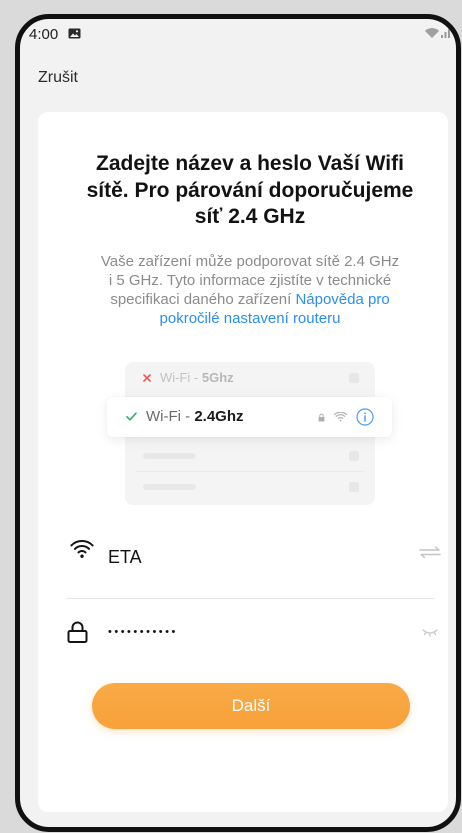  What do you see at coordinates (250, 471) in the screenshot?
I see `row-divider` at bounding box center [250, 471].